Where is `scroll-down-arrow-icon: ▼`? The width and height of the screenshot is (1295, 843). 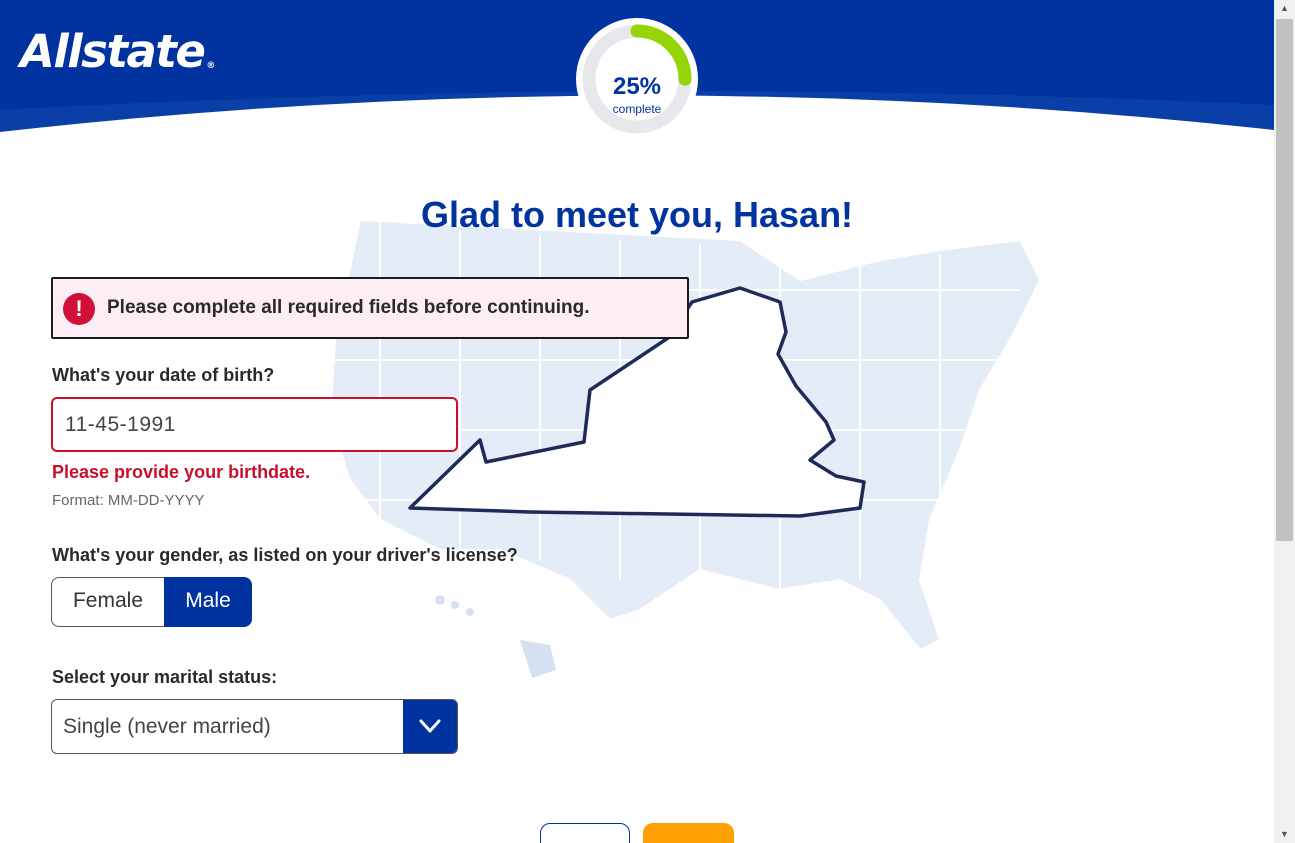 scroll-down-arrow-icon: ▼ is located at coordinates (1284, 834).